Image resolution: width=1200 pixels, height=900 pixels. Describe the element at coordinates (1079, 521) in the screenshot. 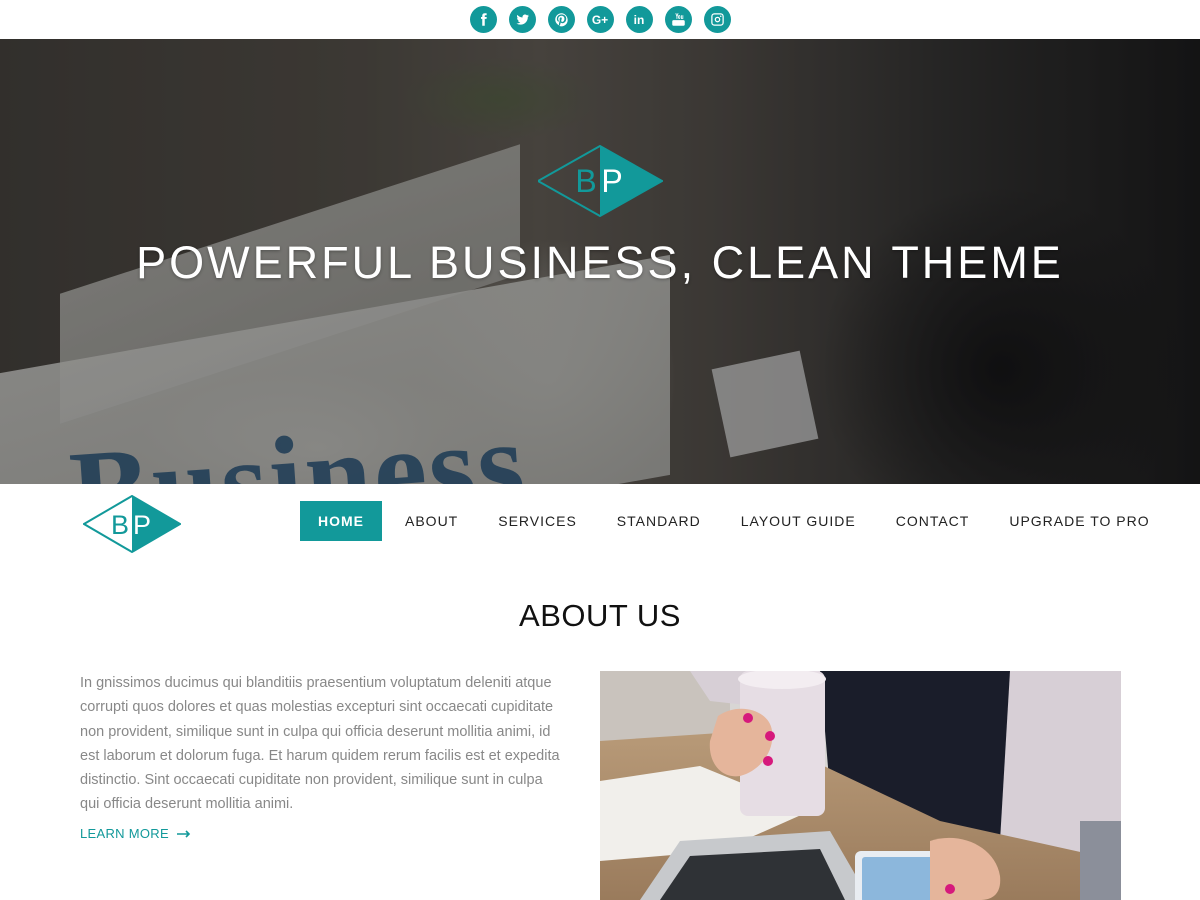

I see `nav-item-upgrade-to-pro: UPGRADE TO PRO` at that location.